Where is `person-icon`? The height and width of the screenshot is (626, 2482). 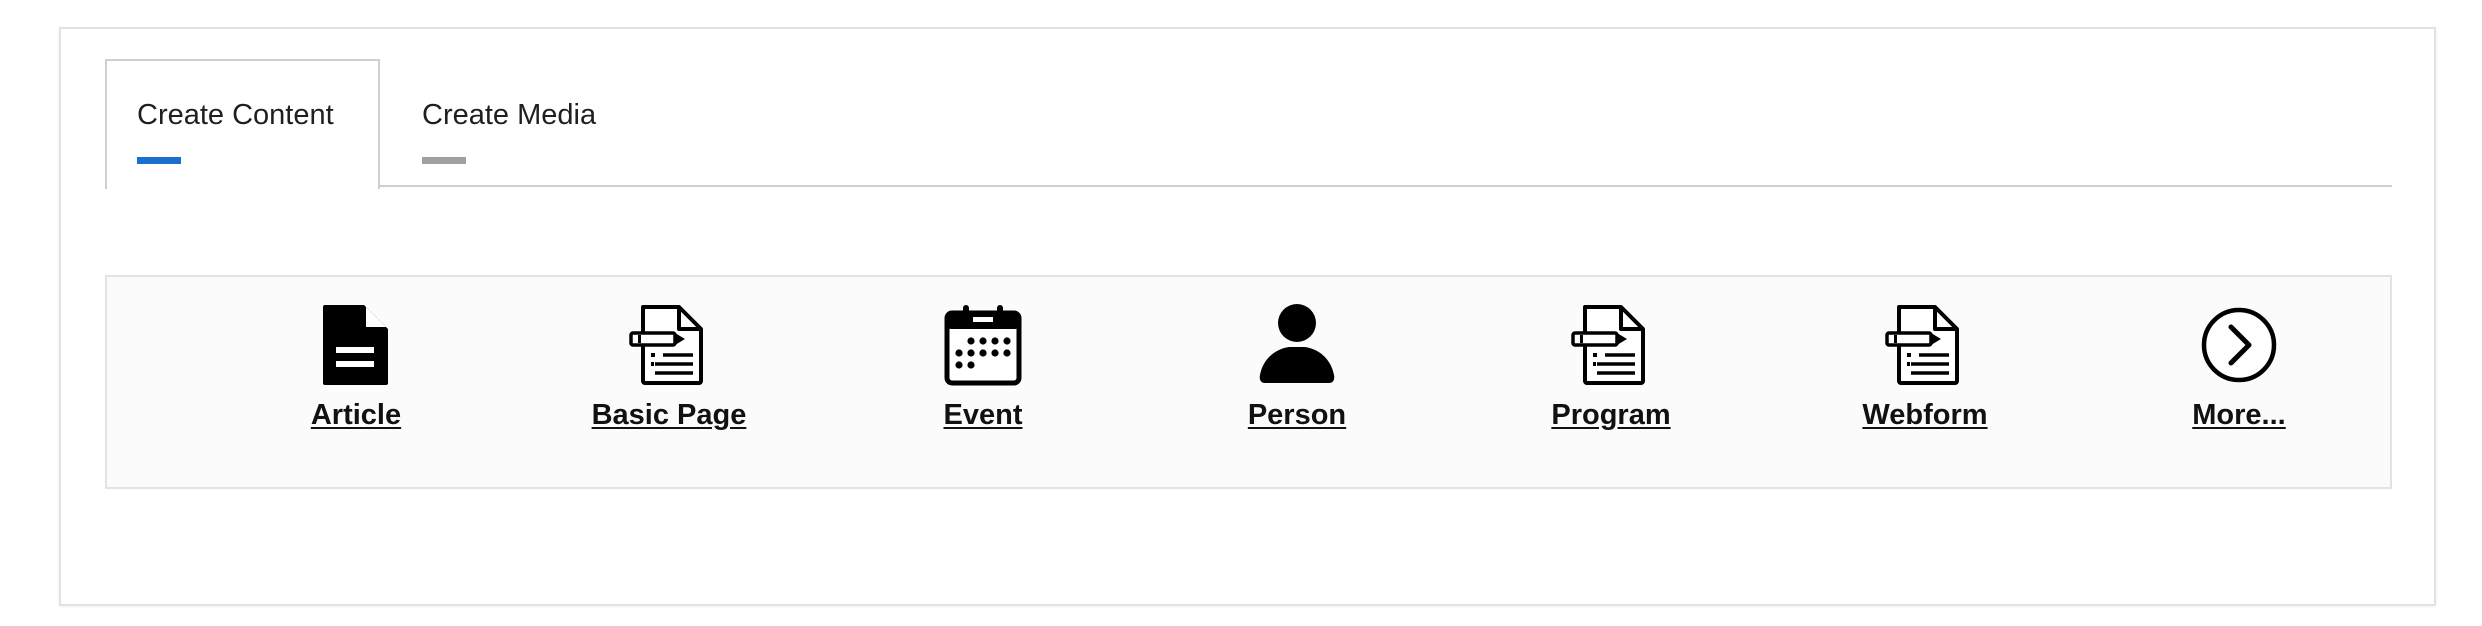
person-icon is located at coordinates (1297, 343).